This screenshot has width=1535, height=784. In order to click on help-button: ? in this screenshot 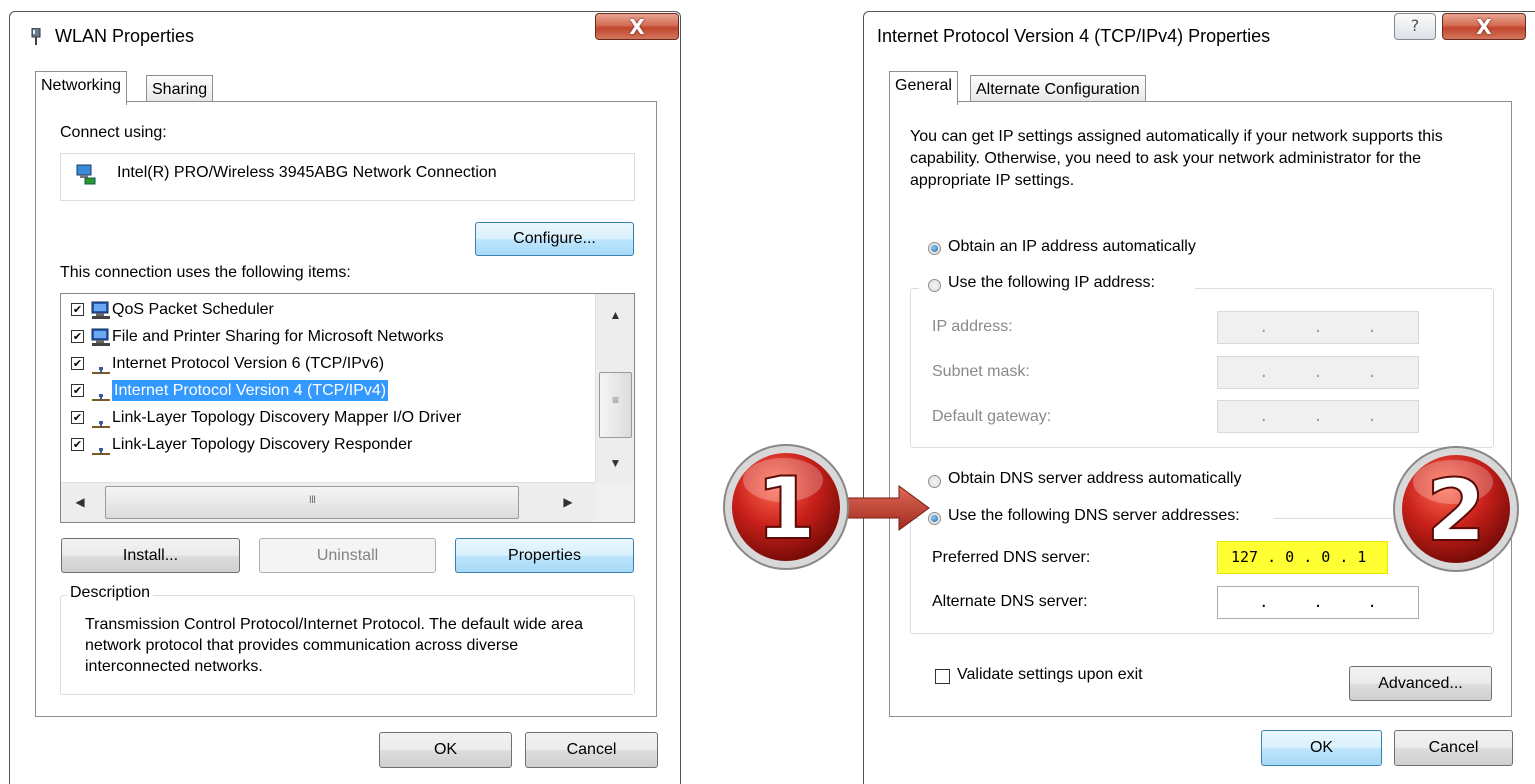, I will do `click(1415, 26)`.